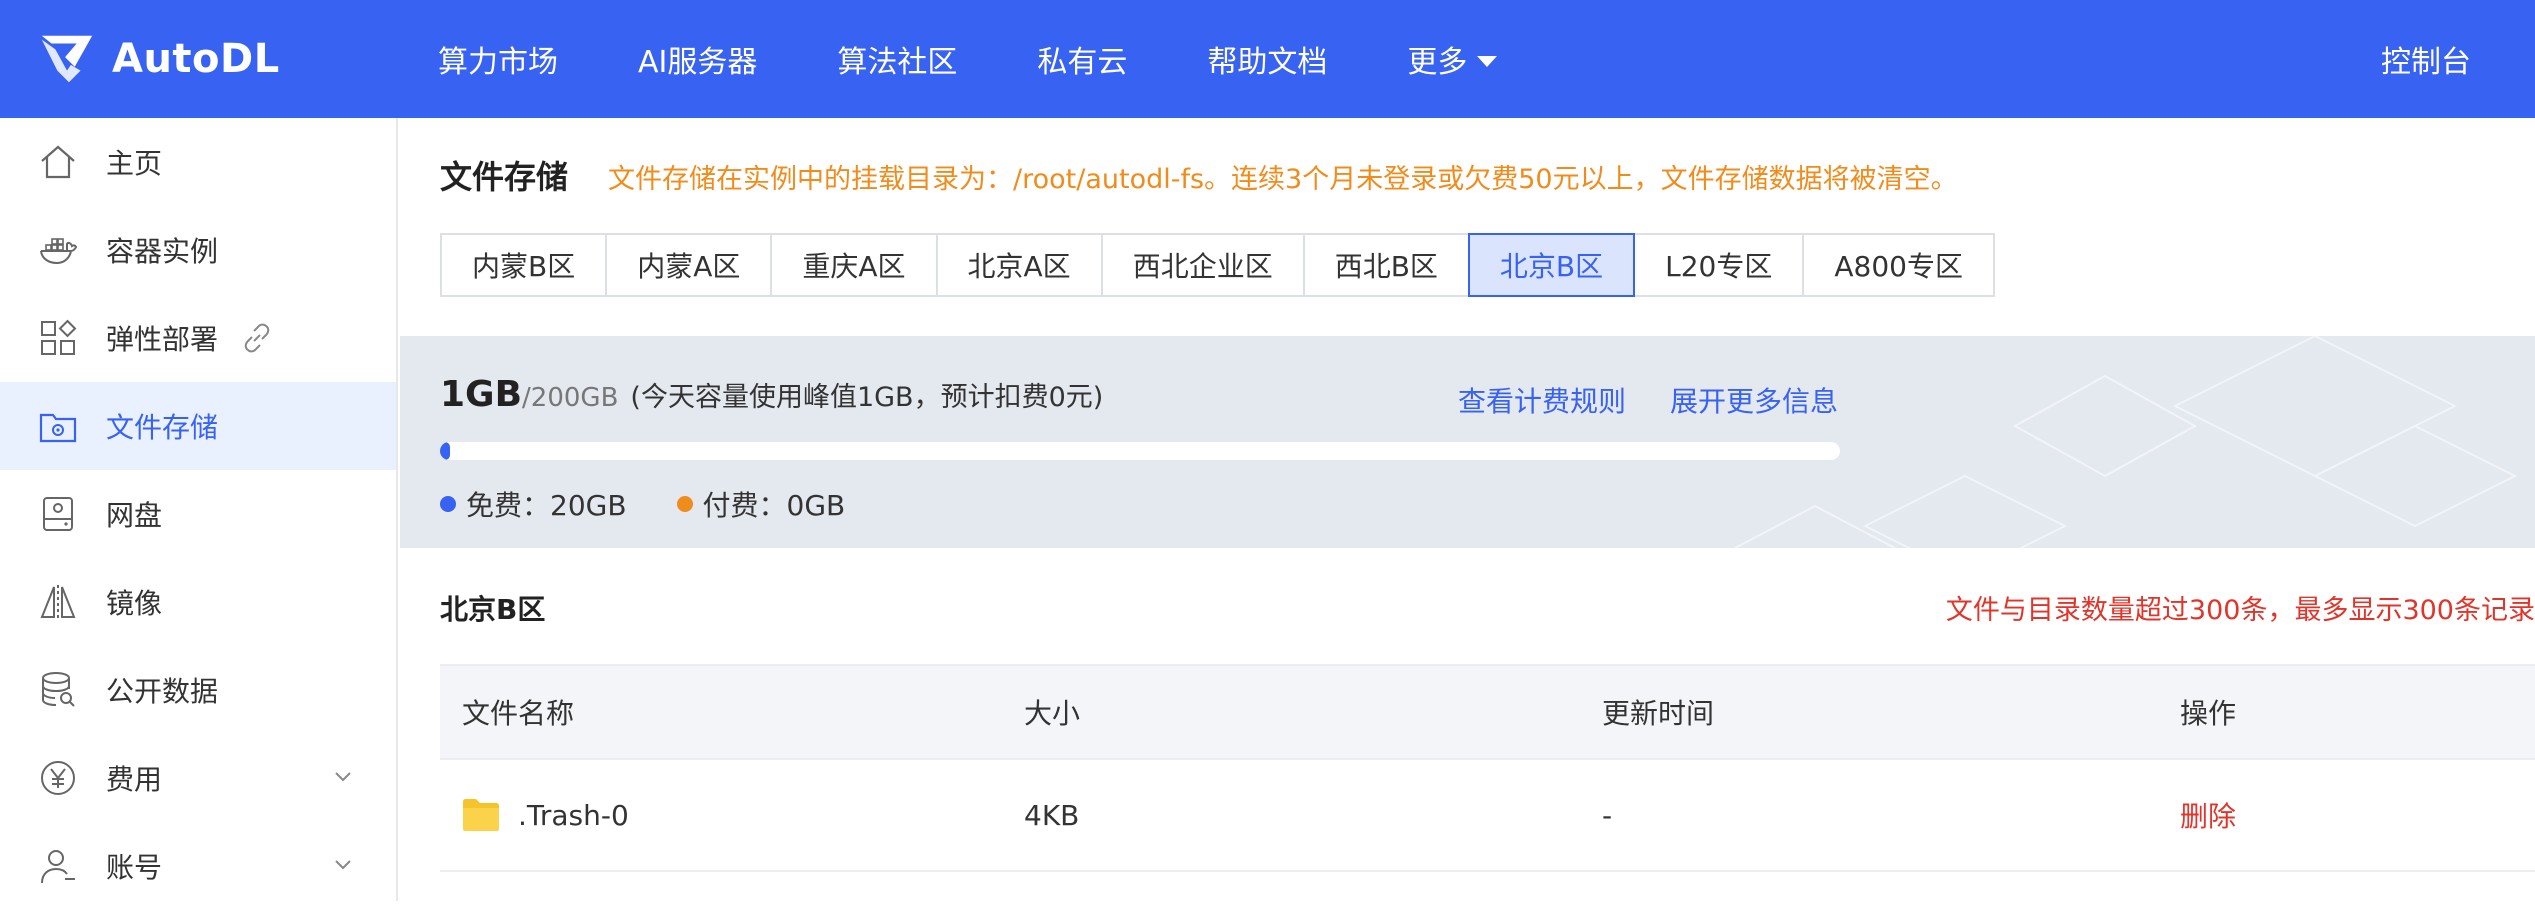  Describe the element at coordinates (2208, 816) in the screenshot. I see `delete-button: 删除` at that location.